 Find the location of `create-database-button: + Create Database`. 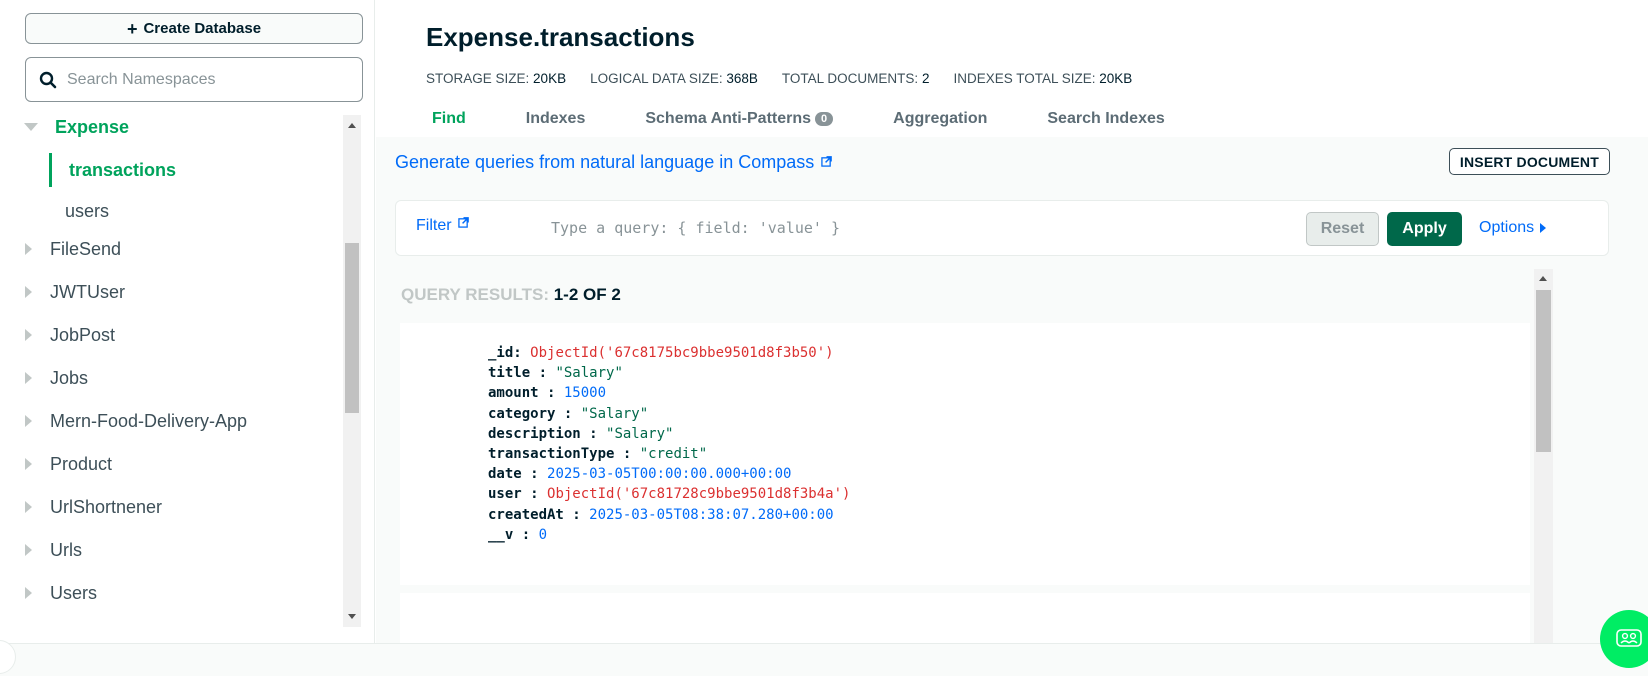

create-database-button: + Create Database is located at coordinates (194, 28).